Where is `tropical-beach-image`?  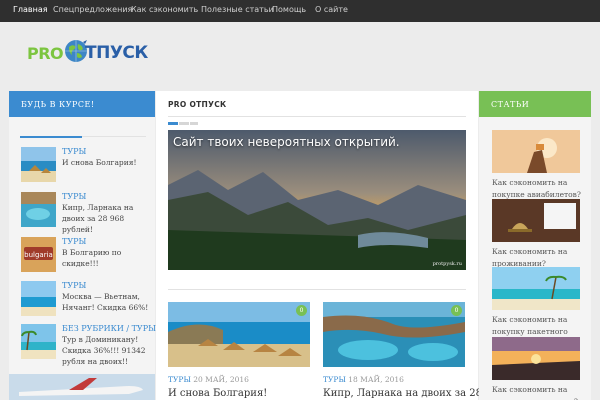
tropical-beach-image is located at coordinates (536, 288).